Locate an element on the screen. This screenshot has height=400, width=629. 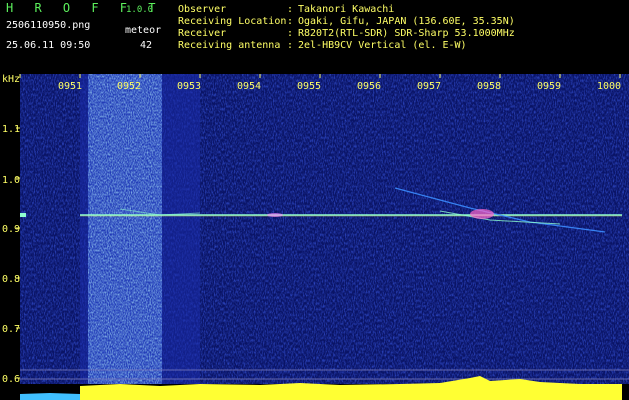
receiver-colon: : is located at coordinates (290, 33).